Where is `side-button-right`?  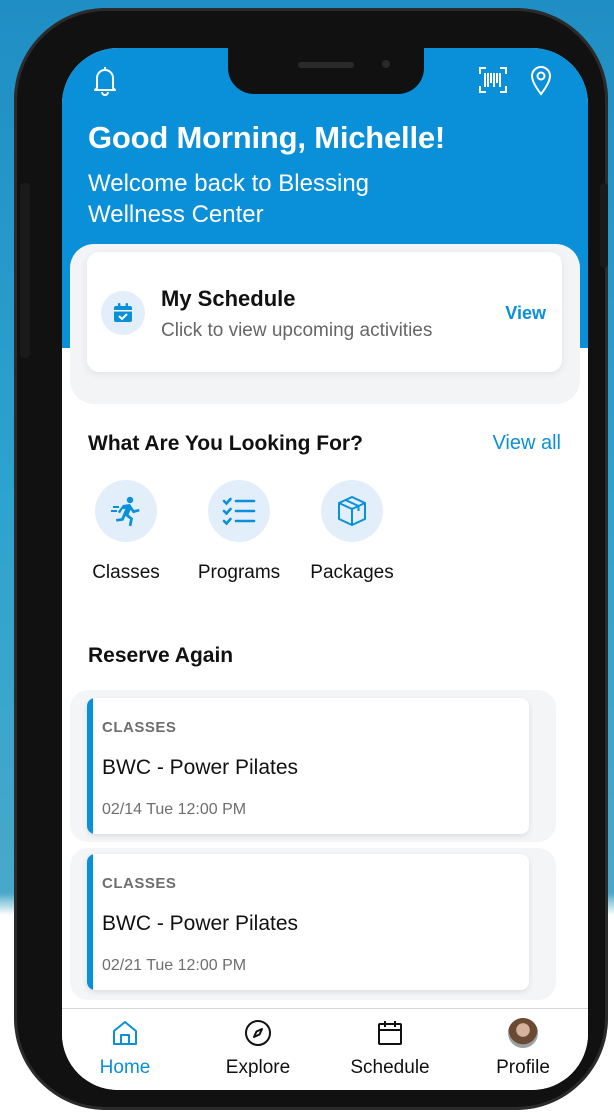 side-button-right is located at coordinates (604, 225).